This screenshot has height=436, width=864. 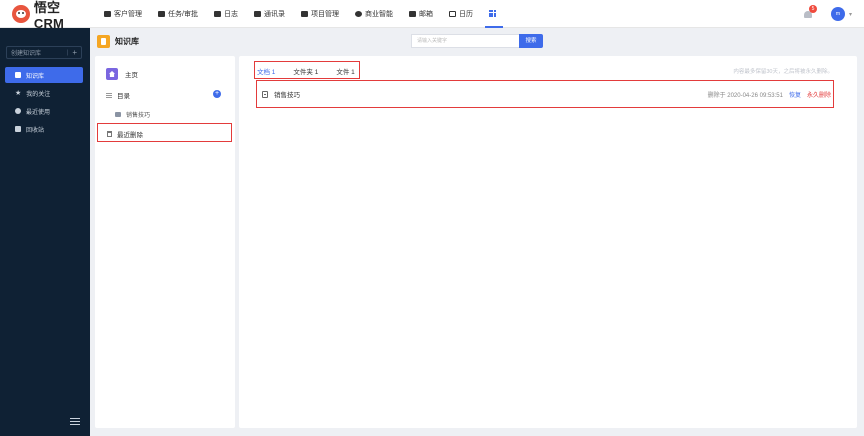 I want to click on sidebar-item-label: 回收站, so click(x=35, y=130).